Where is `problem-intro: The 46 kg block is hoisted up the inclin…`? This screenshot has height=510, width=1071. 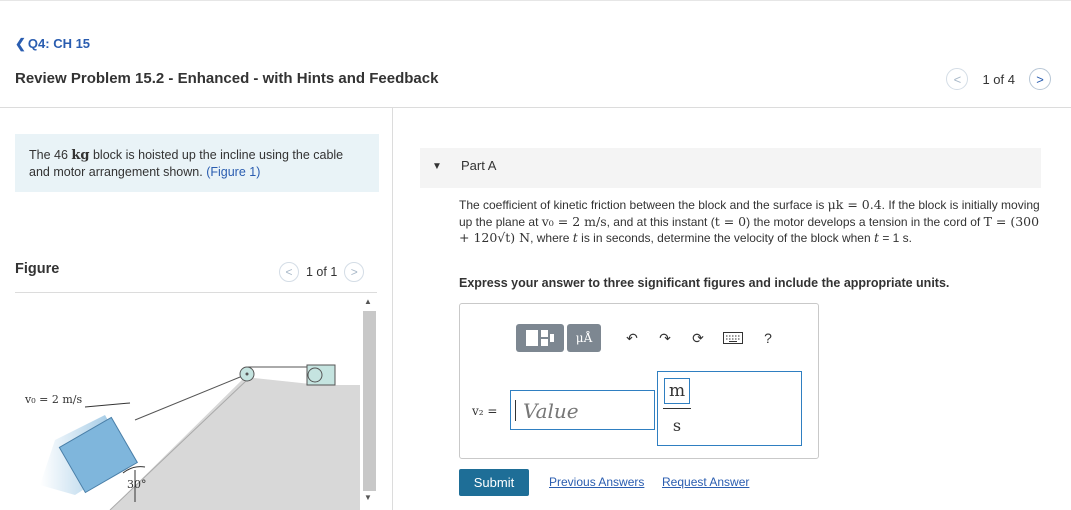 problem-intro: The 46 kg block is hoisted up the inclin… is located at coordinates (197, 163).